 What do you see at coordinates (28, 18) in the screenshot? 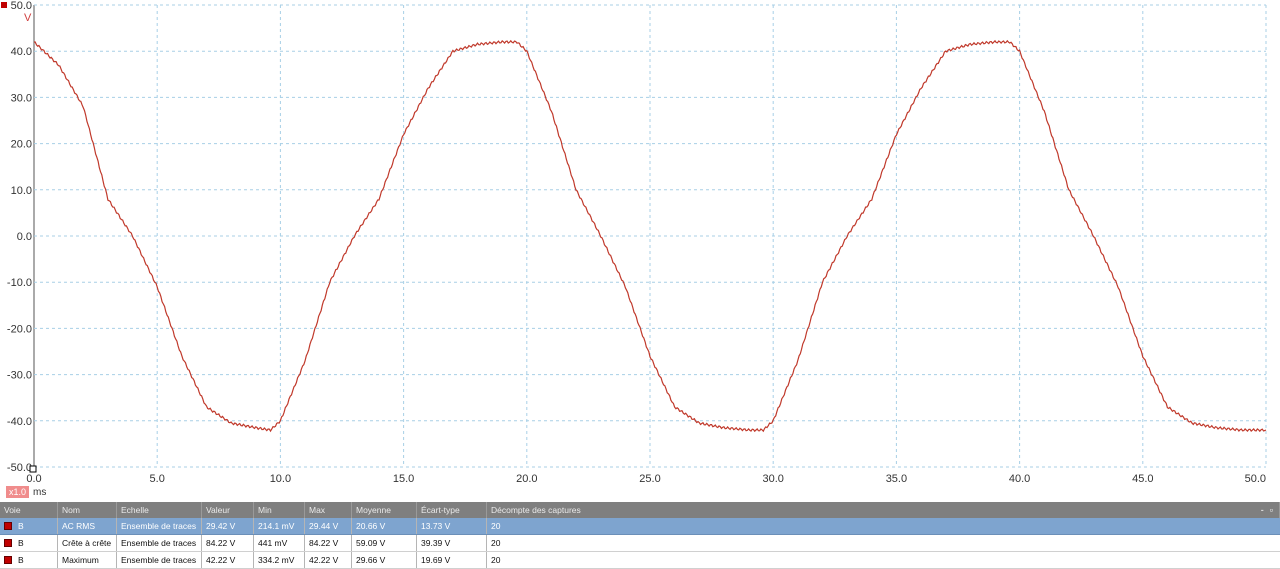
I see `y-axis-unit: V` at bounding box center [28, 18].